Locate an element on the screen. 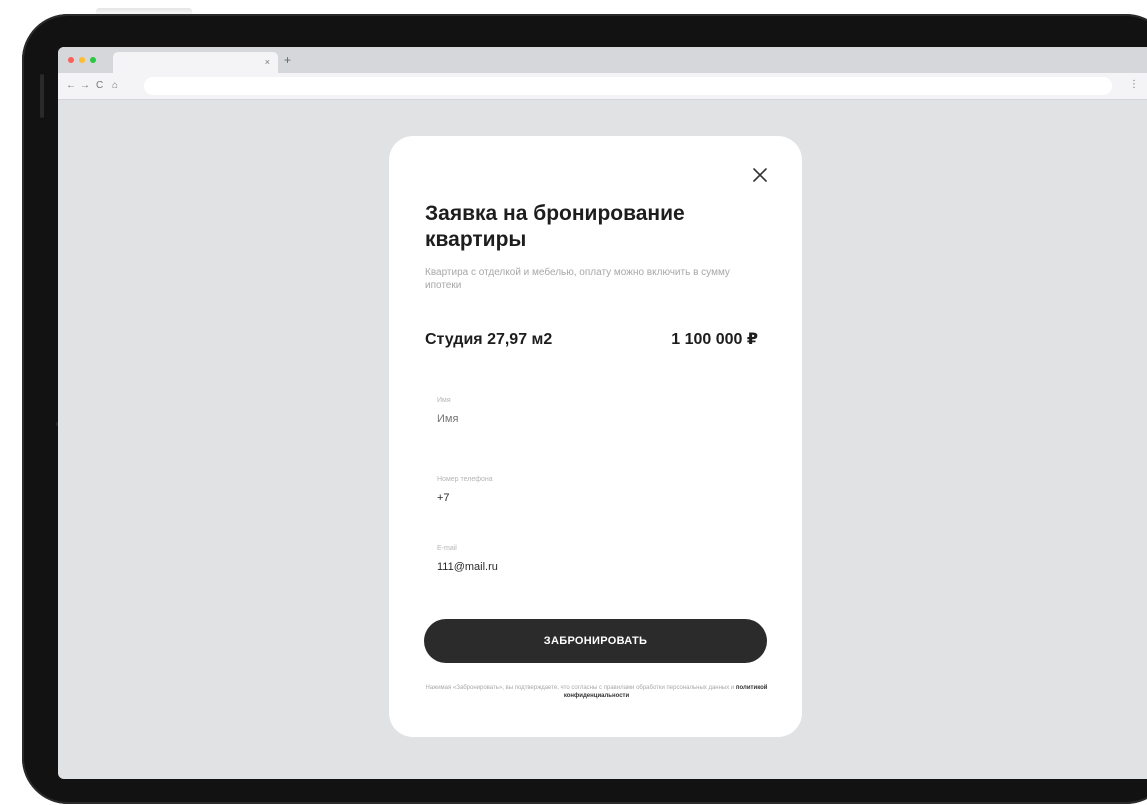  navigation-bar: ← → C ⌂ ⋮ is located at coordinates (602, 86).